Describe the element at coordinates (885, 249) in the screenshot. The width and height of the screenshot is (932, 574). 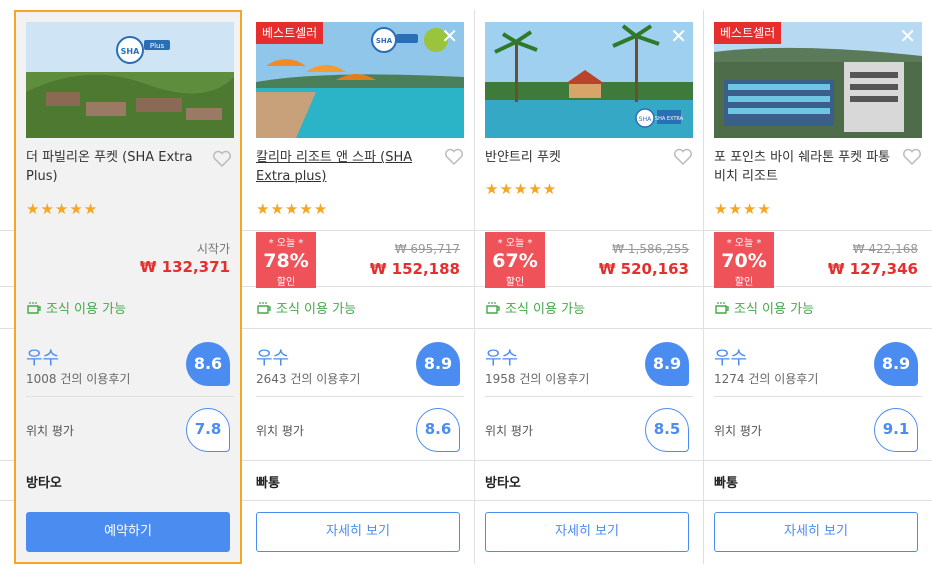
I see `original-price: ₩ 422,168` at that location.